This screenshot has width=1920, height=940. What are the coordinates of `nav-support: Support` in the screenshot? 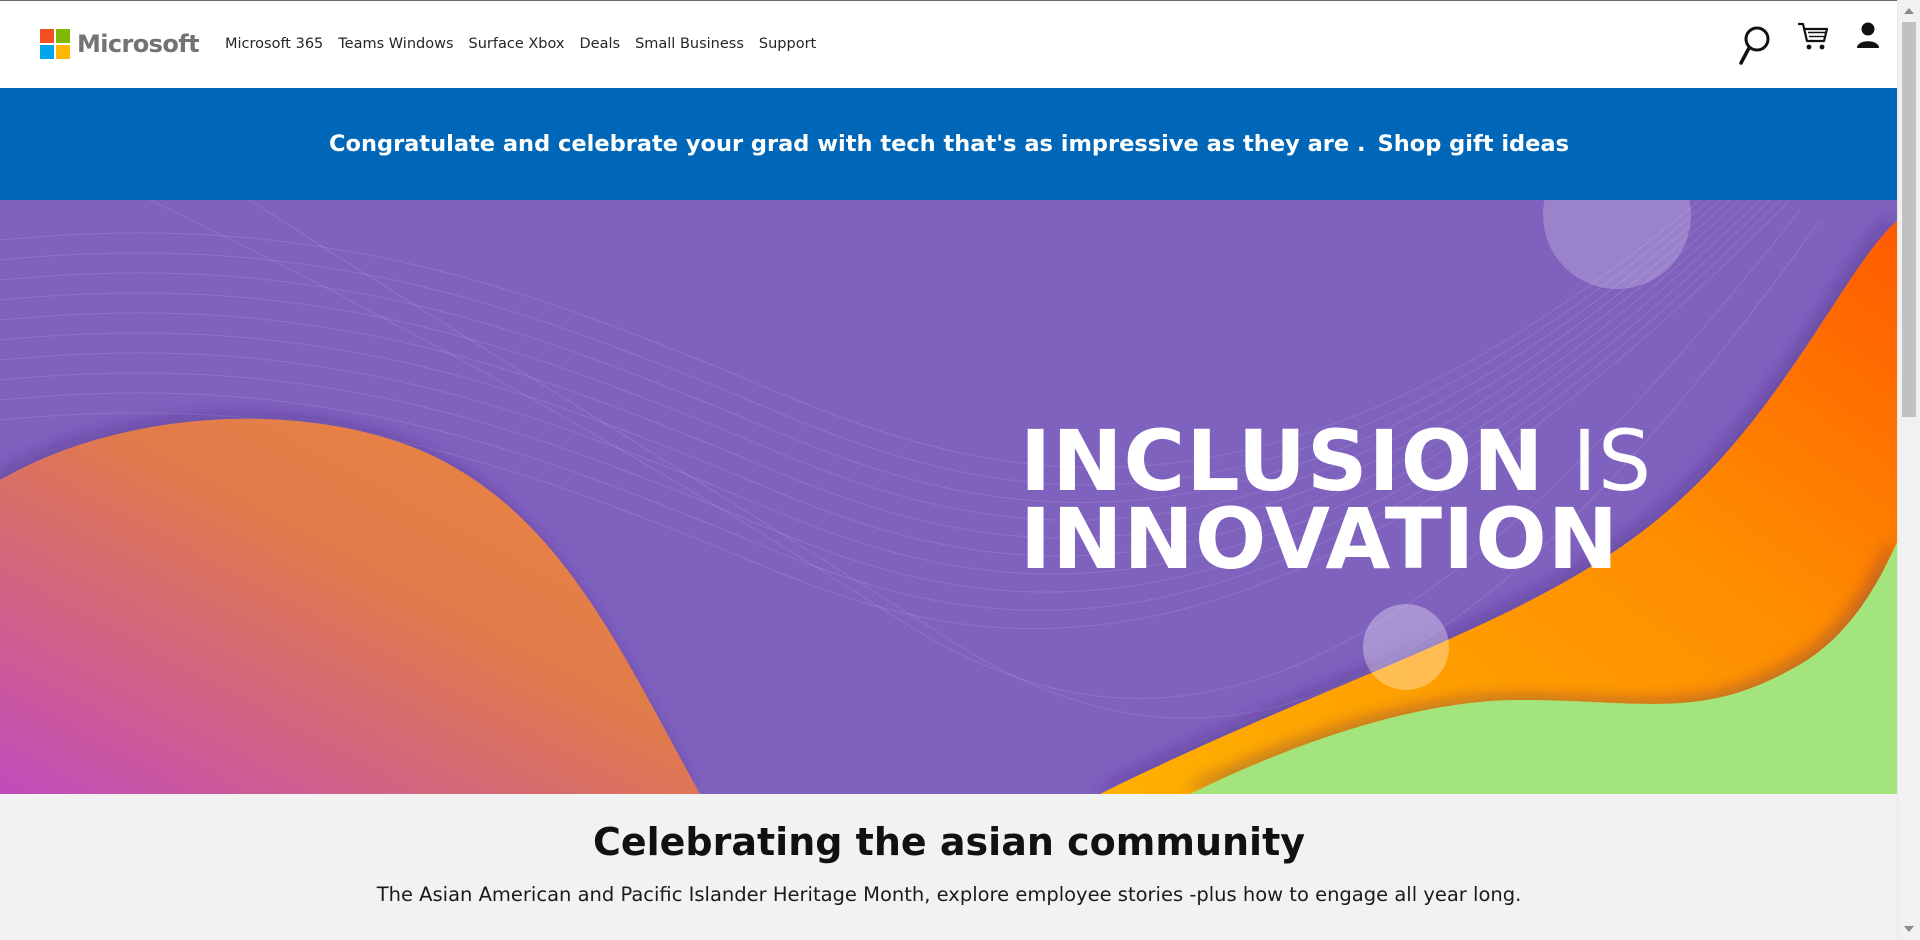 It's located at (787, 44).